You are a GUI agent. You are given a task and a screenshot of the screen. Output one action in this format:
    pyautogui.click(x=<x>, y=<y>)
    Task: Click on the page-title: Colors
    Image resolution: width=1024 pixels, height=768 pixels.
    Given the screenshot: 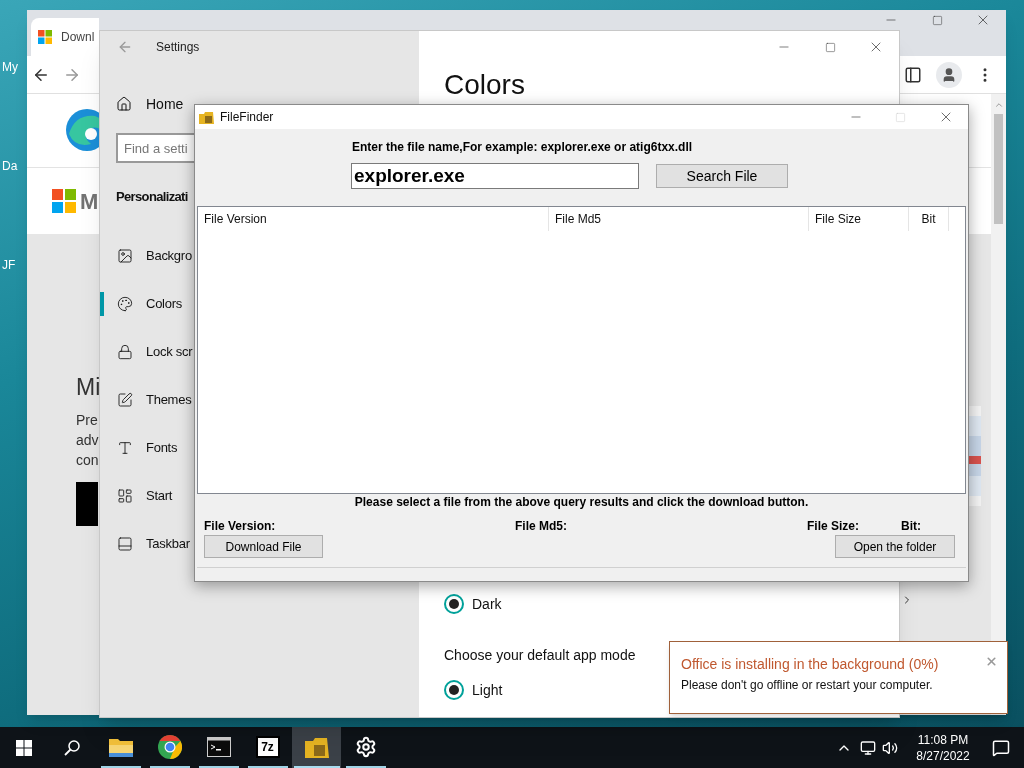 What is the action you would take?
    pyautogui.click(x=484, y=85)
    